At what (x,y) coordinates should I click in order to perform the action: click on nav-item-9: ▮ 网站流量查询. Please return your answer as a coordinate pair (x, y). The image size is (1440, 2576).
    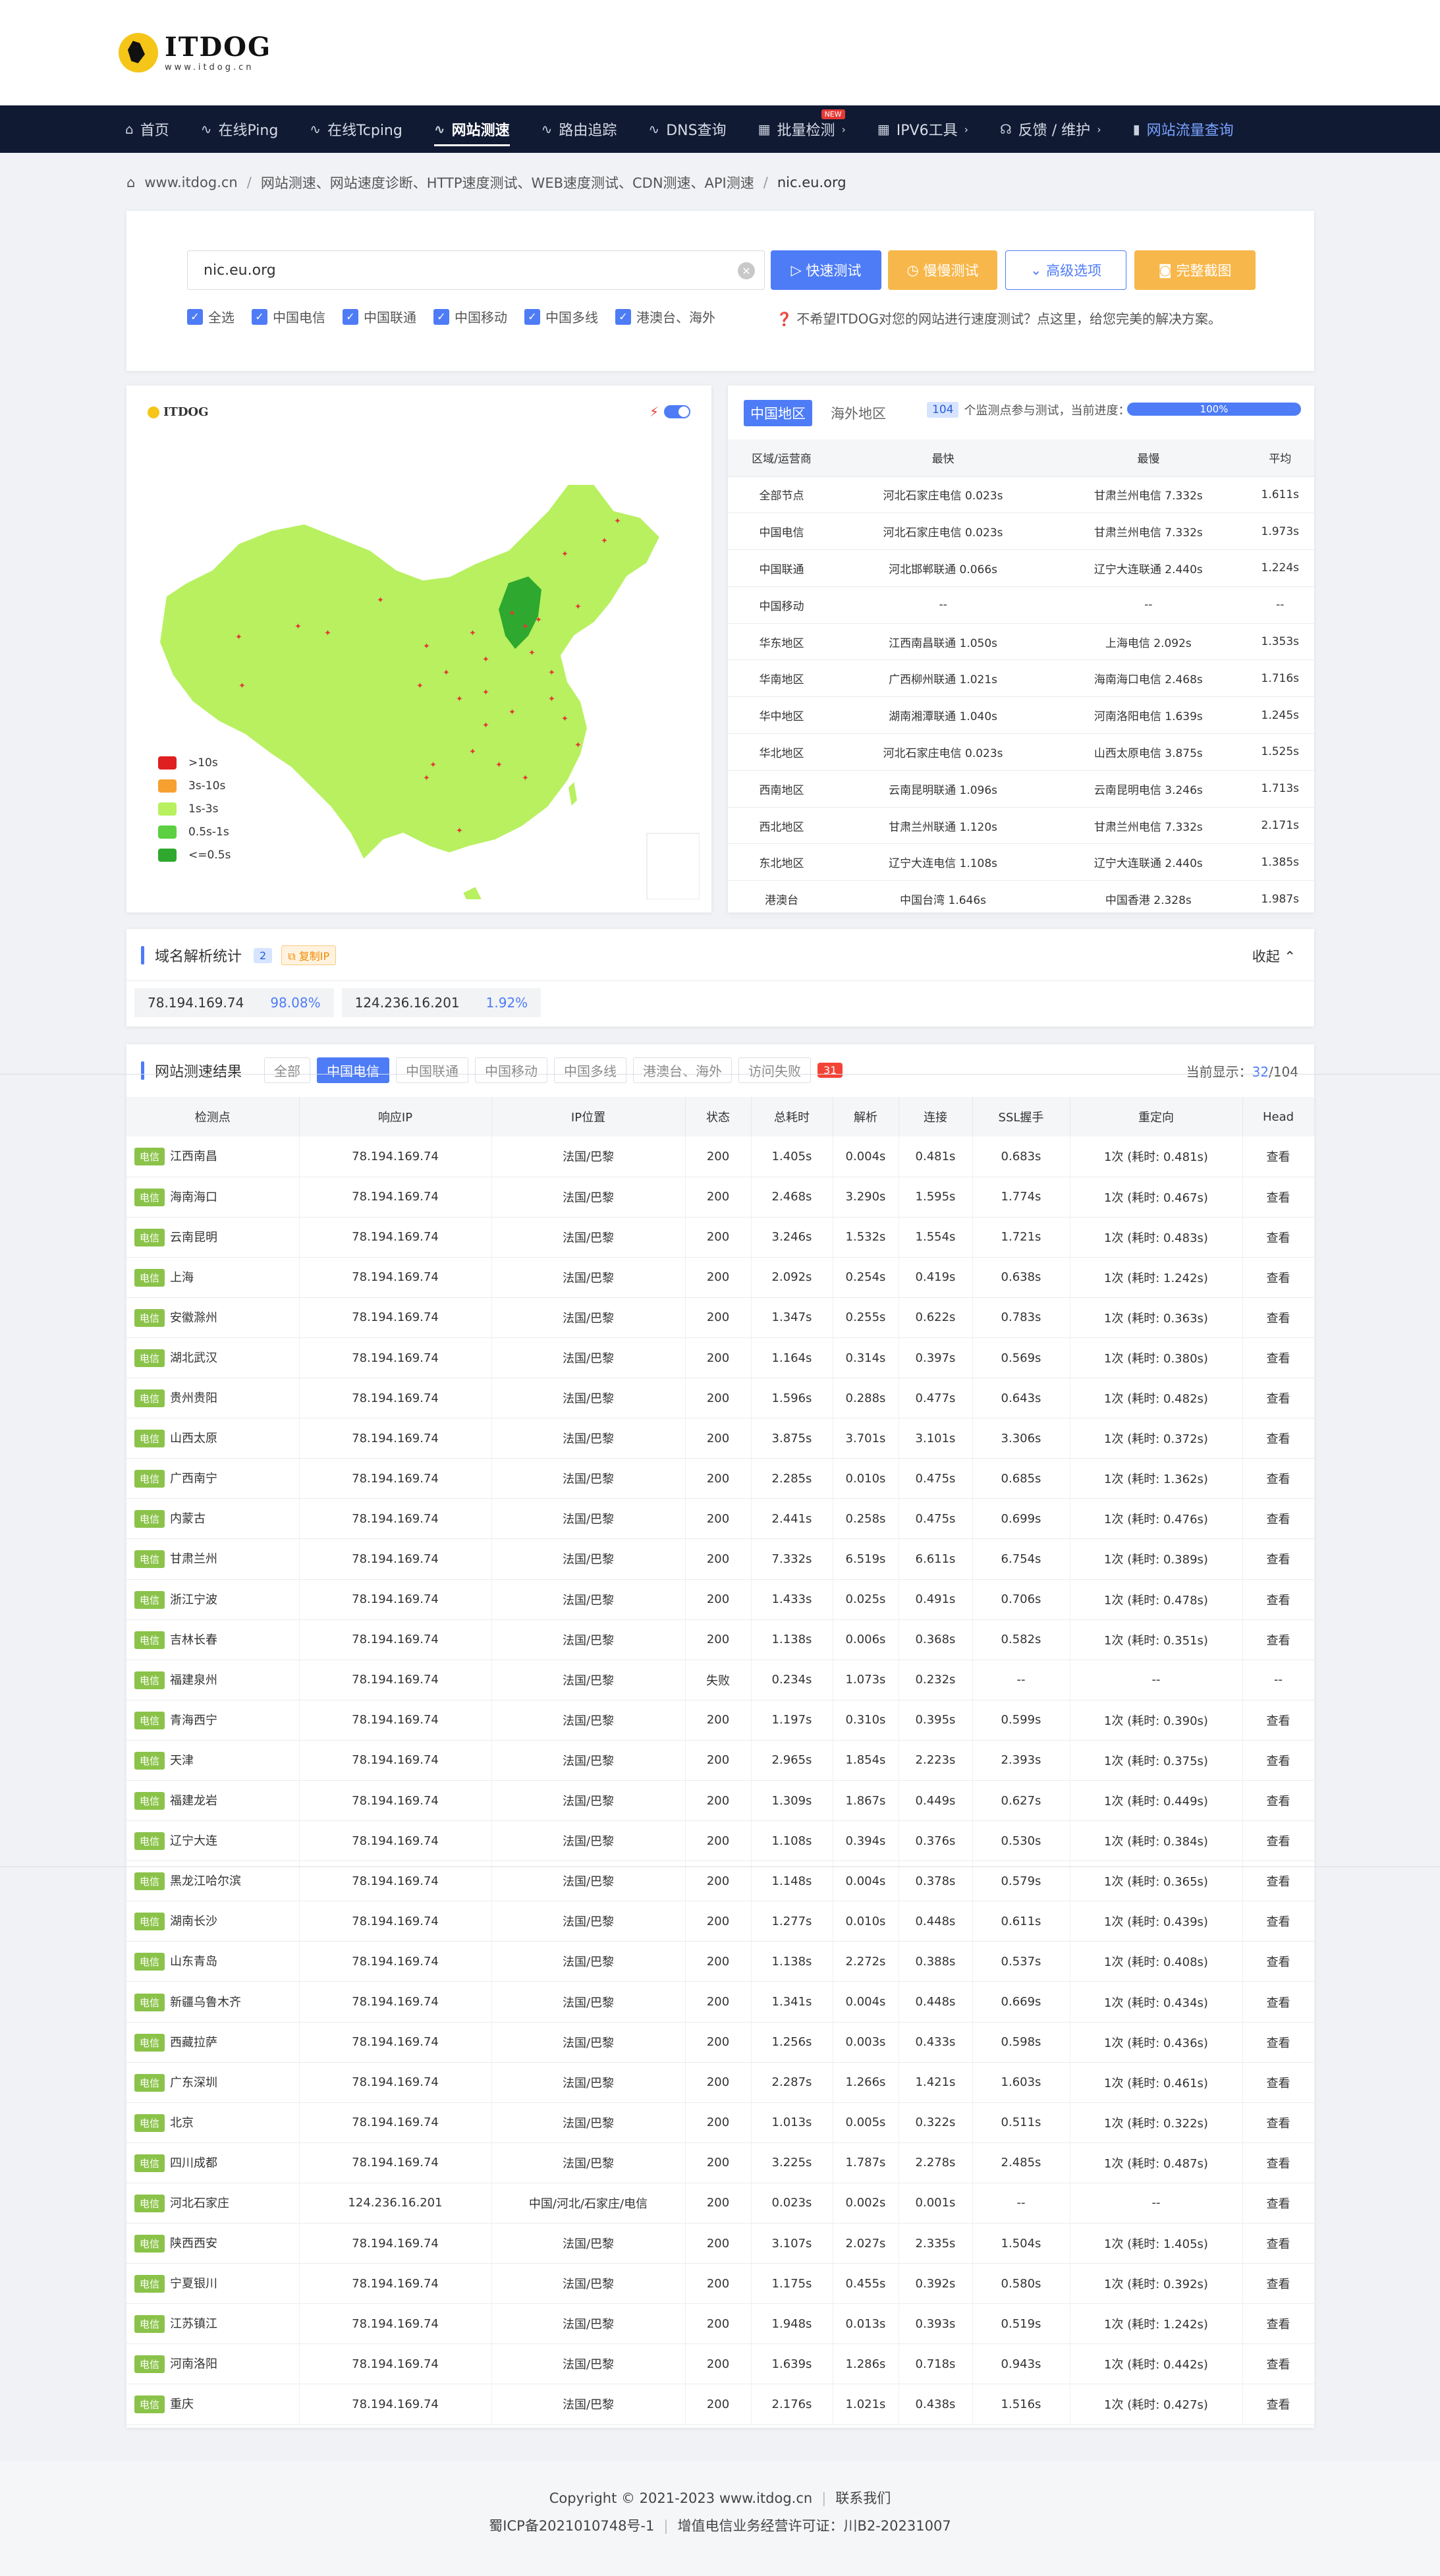
    Looking at the image, I should click on (1183, 129).